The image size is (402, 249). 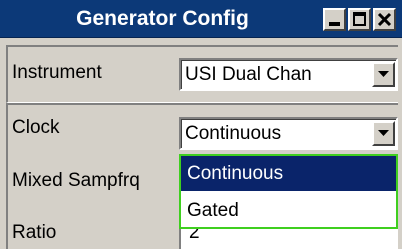 What do you see at coordinates (248, 74) in the screenshot?
I see `instrument-value: USI Dual Chan` at bounding box center [248, 74].